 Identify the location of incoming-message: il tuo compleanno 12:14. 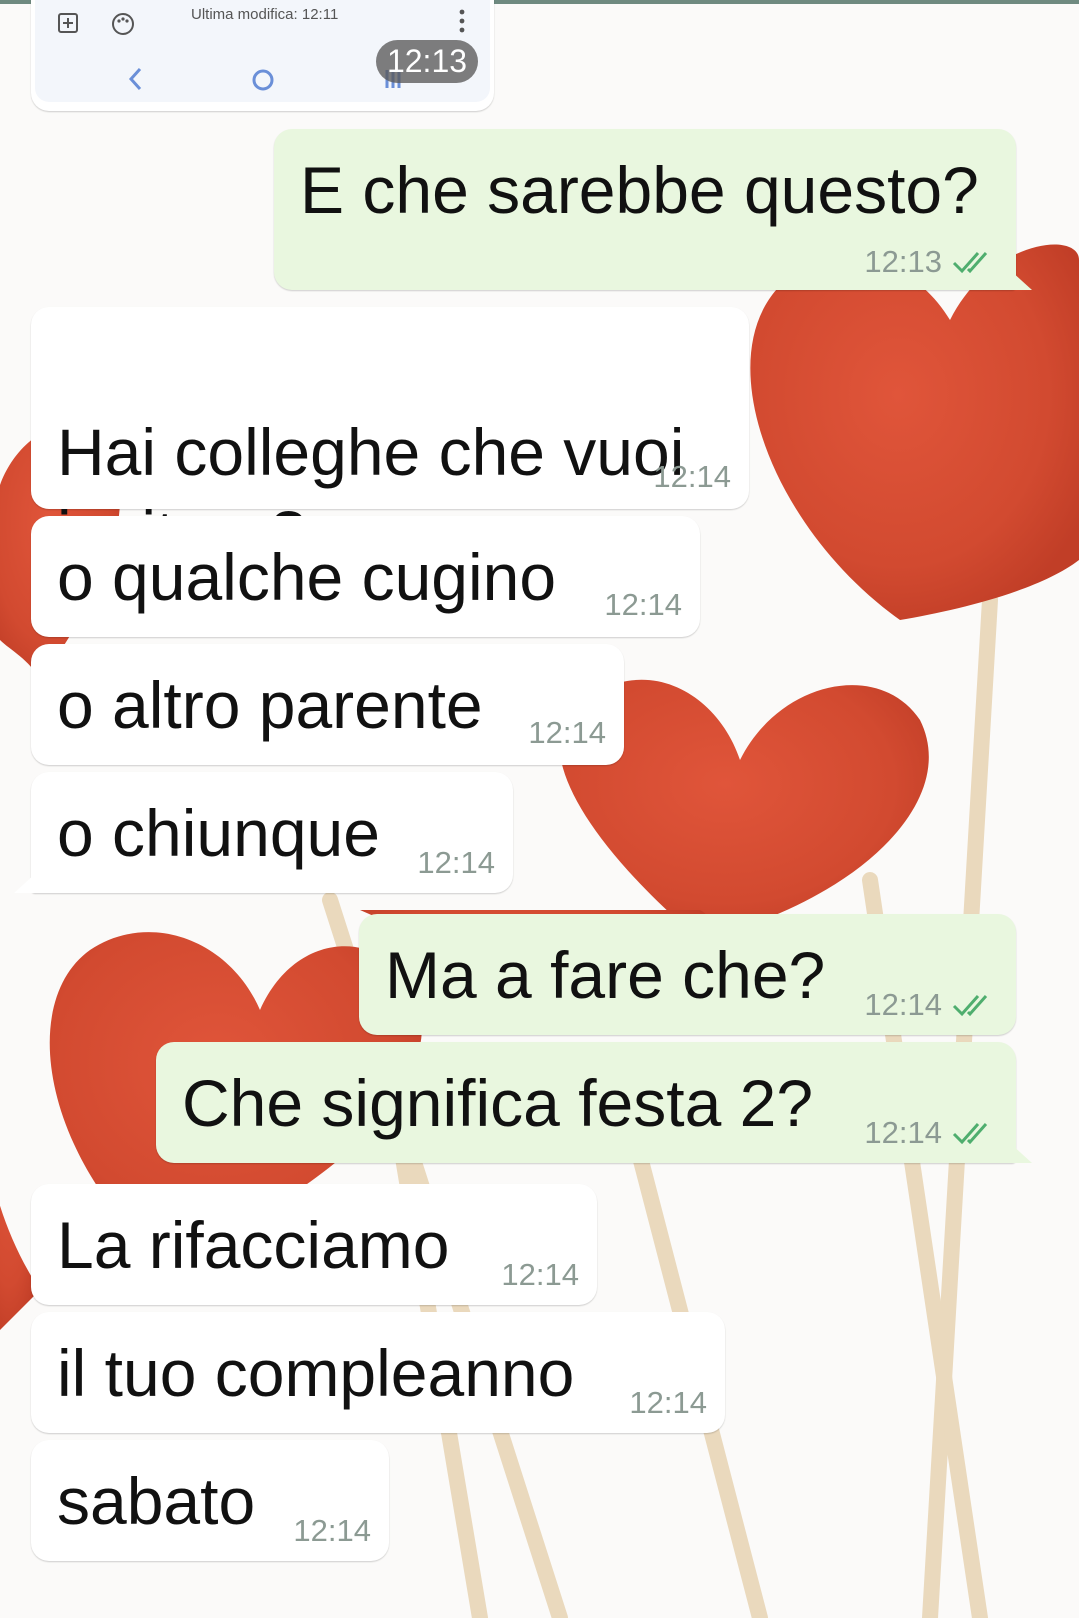
(378, 1372).